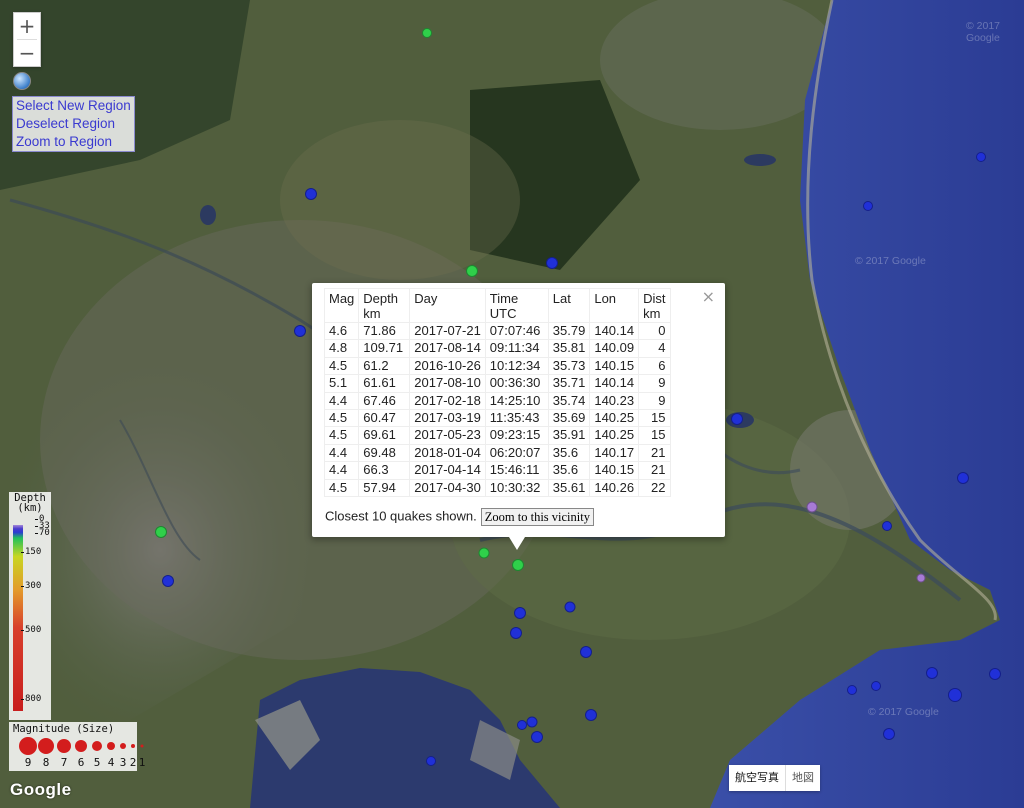 Image resolution: width=1024 pixels, height=808 pixels. I want to click on table-cell: 67.46, so click(384, 401).